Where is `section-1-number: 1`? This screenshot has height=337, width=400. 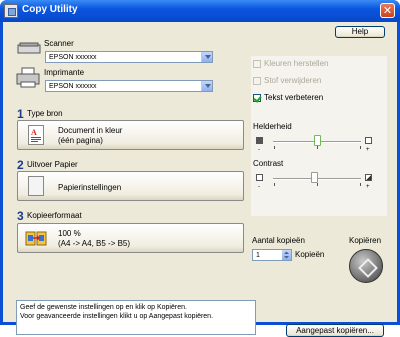 section-1-number: 1 is located at coordinates (20, 114).